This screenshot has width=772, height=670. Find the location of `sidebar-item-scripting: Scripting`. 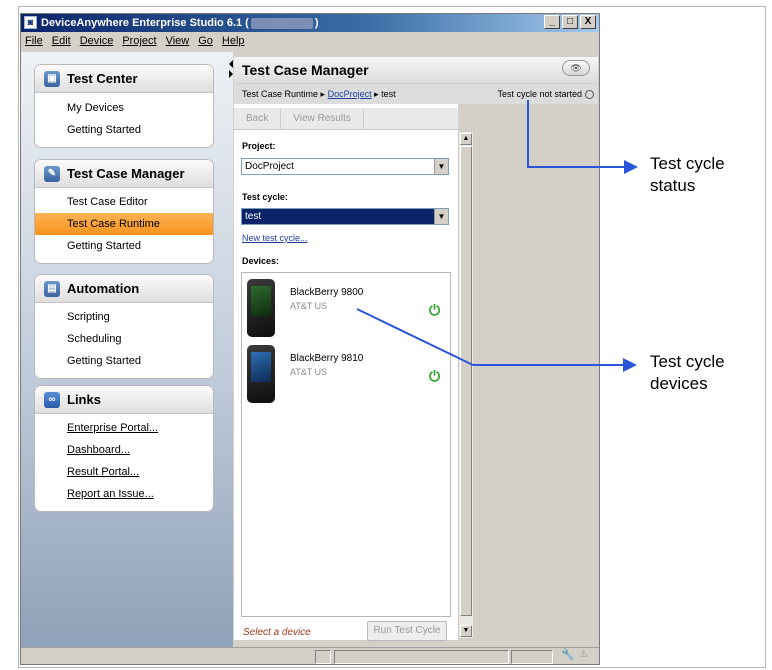

sidebar-item-scripting: Scripting is located at coordinates (124, 317).